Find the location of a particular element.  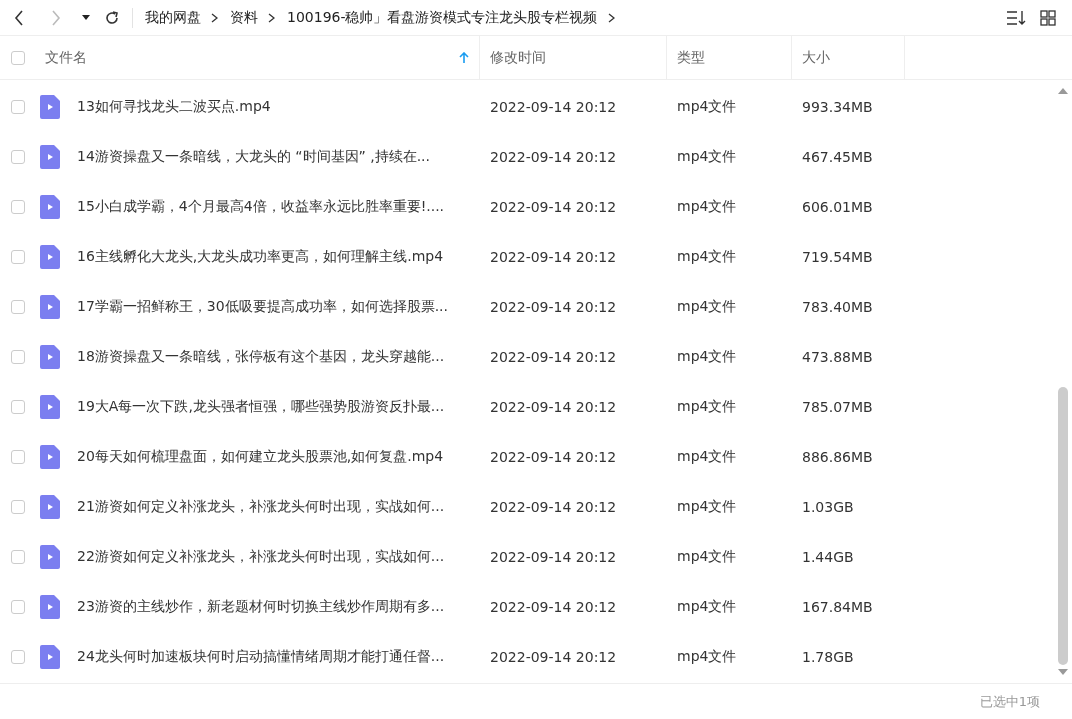

file-size: 886.86MB is located at coordinates (837, 457).